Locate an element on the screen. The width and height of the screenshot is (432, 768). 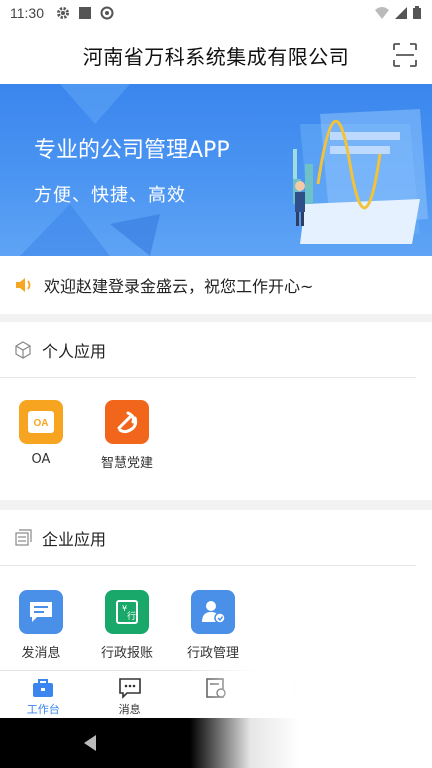
notice-text: 欢迎赵建登录金盛云，祝您工作开心~ is located at coordinates (179, 286).